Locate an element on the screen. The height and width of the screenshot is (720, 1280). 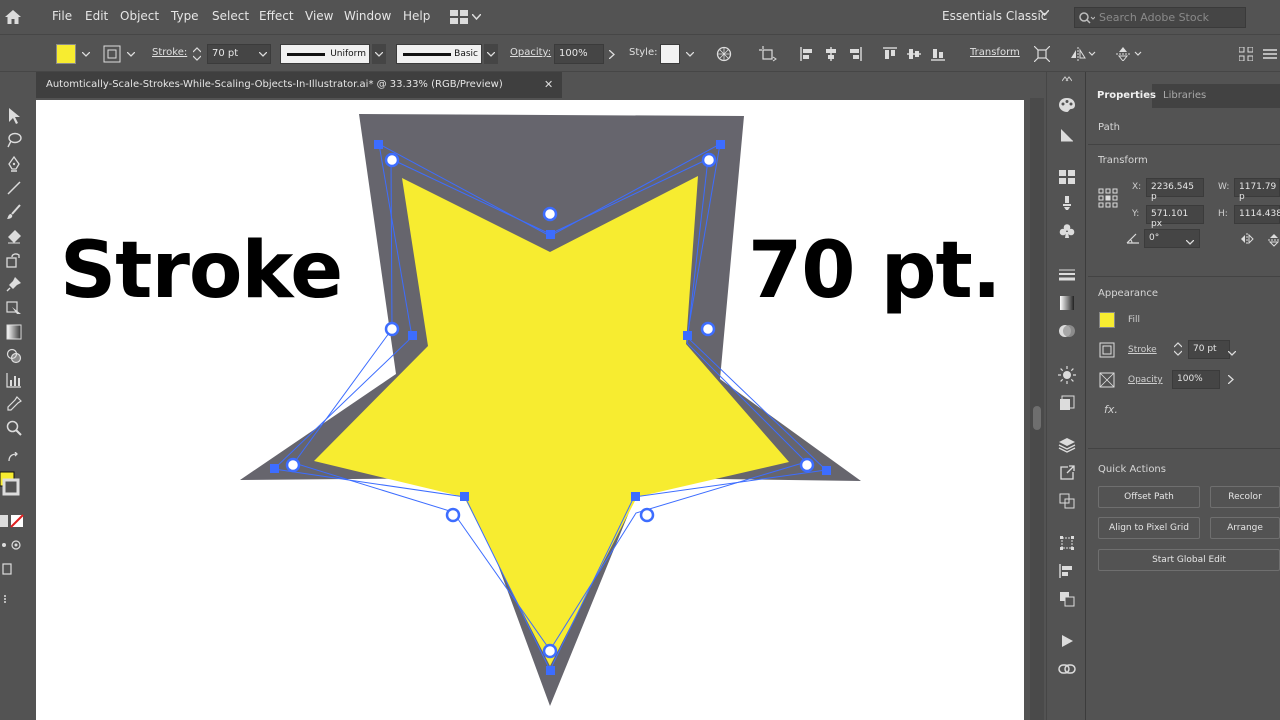
puppet-warp-tool is located at coordinates (14, 284).